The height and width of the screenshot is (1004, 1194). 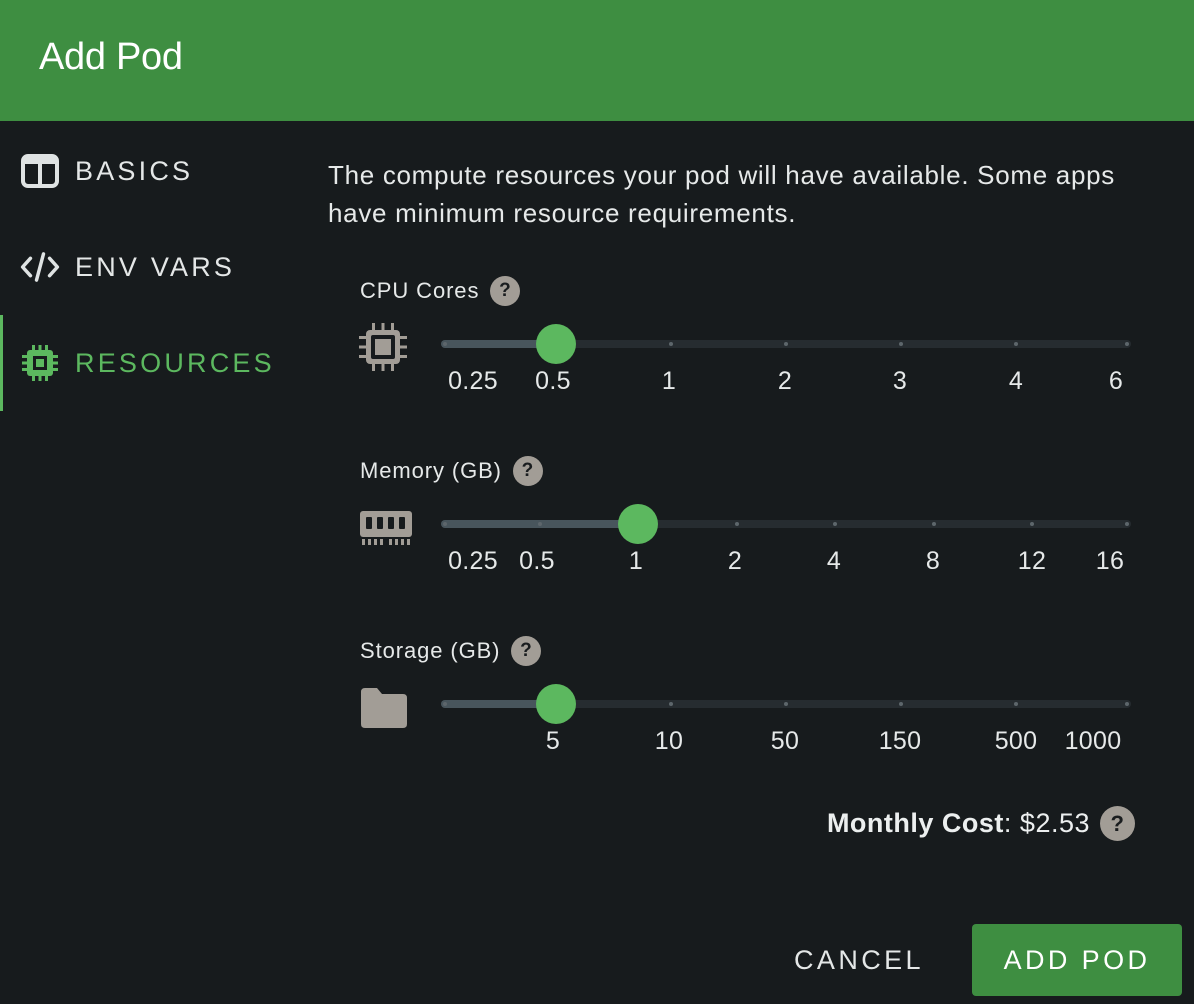 What do you see at coordinates (553, 741) in the screenshot?
I see `storage-tick-label: 5` at bounding box center [553, 741].